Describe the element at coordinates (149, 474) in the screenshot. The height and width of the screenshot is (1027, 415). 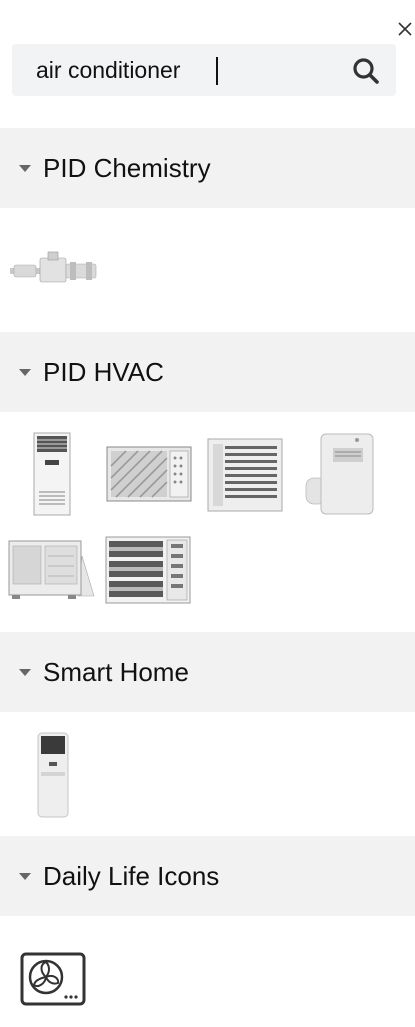
I see `window-ac-unit-icon` at that location.